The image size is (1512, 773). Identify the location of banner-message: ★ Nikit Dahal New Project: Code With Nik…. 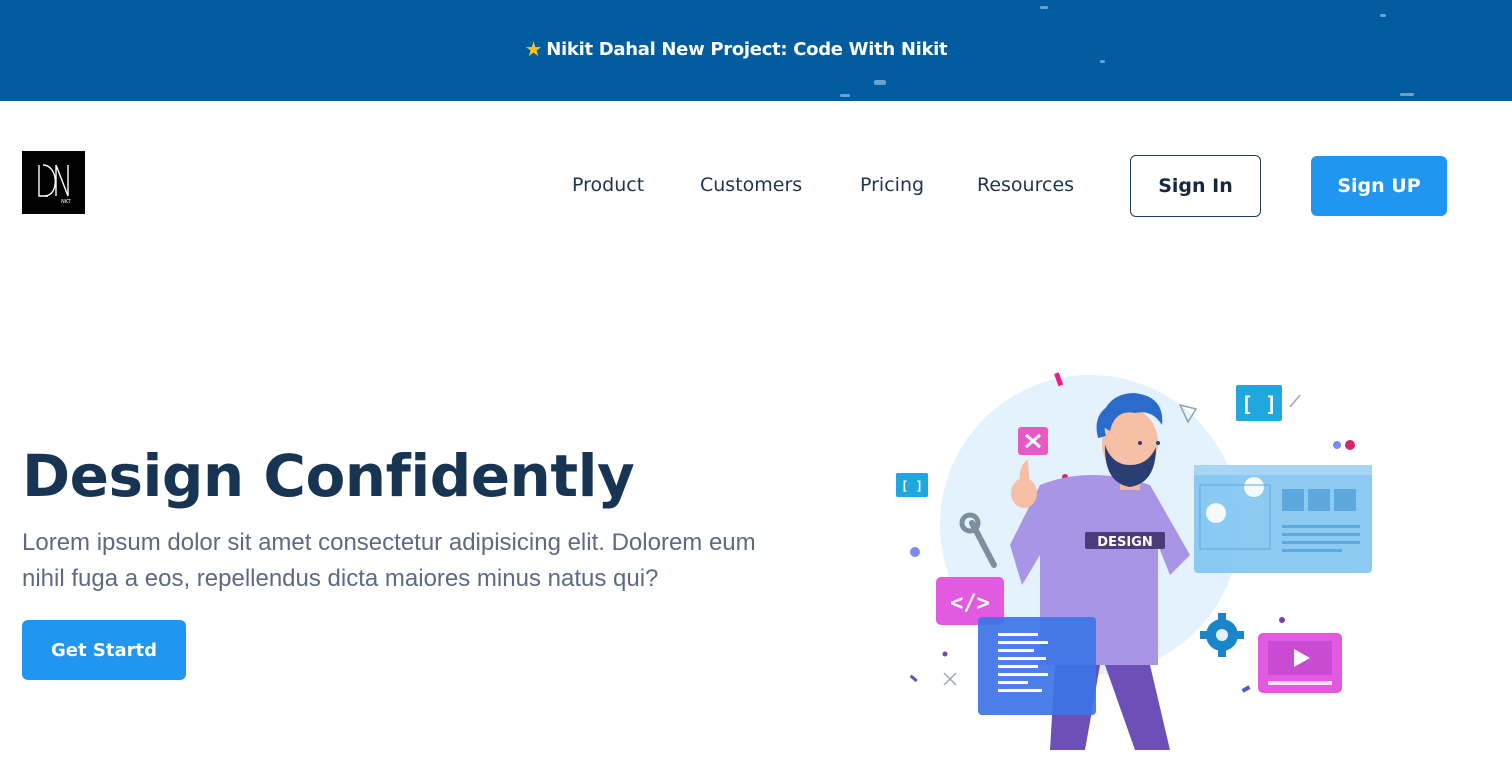
(736, 49).